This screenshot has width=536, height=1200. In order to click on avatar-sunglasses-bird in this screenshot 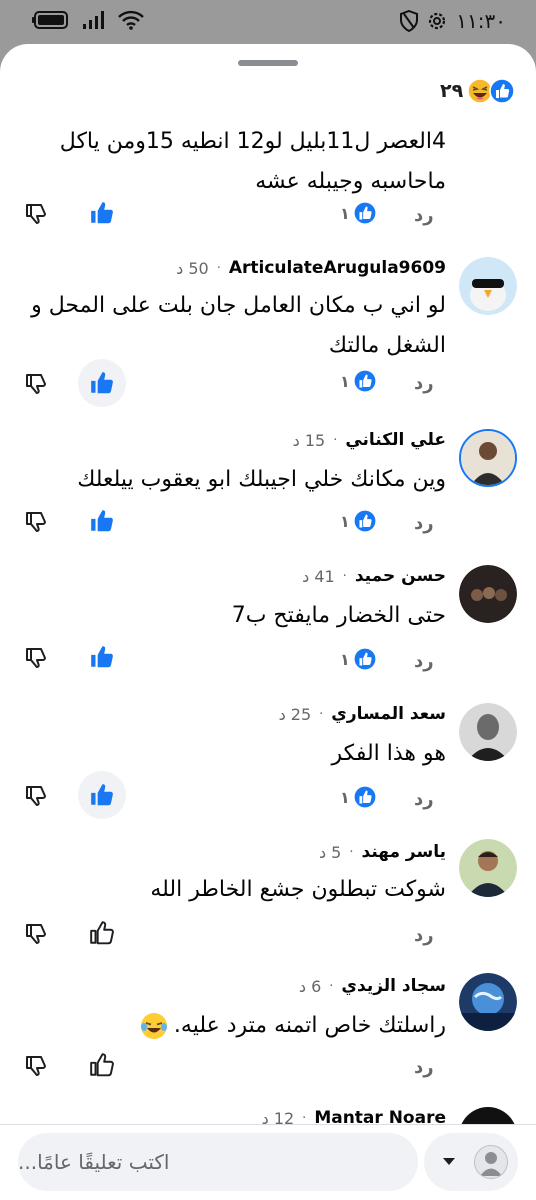, I will do `click(488, 286)`.